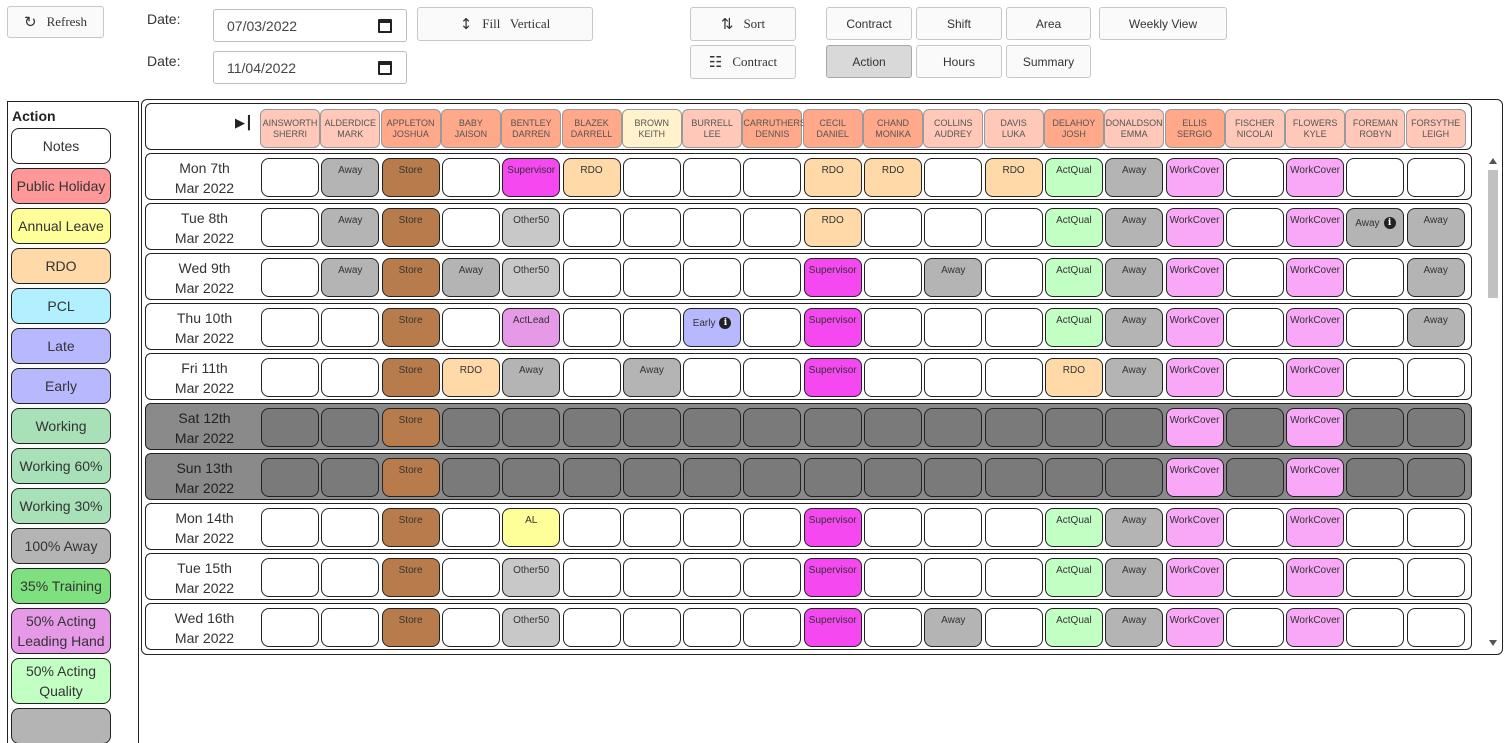  What do you see at coordinates (1134, 128) in the screenshot?
I see `staff-header: DONALDSON EMMA` at bounding box center [1134, 128].